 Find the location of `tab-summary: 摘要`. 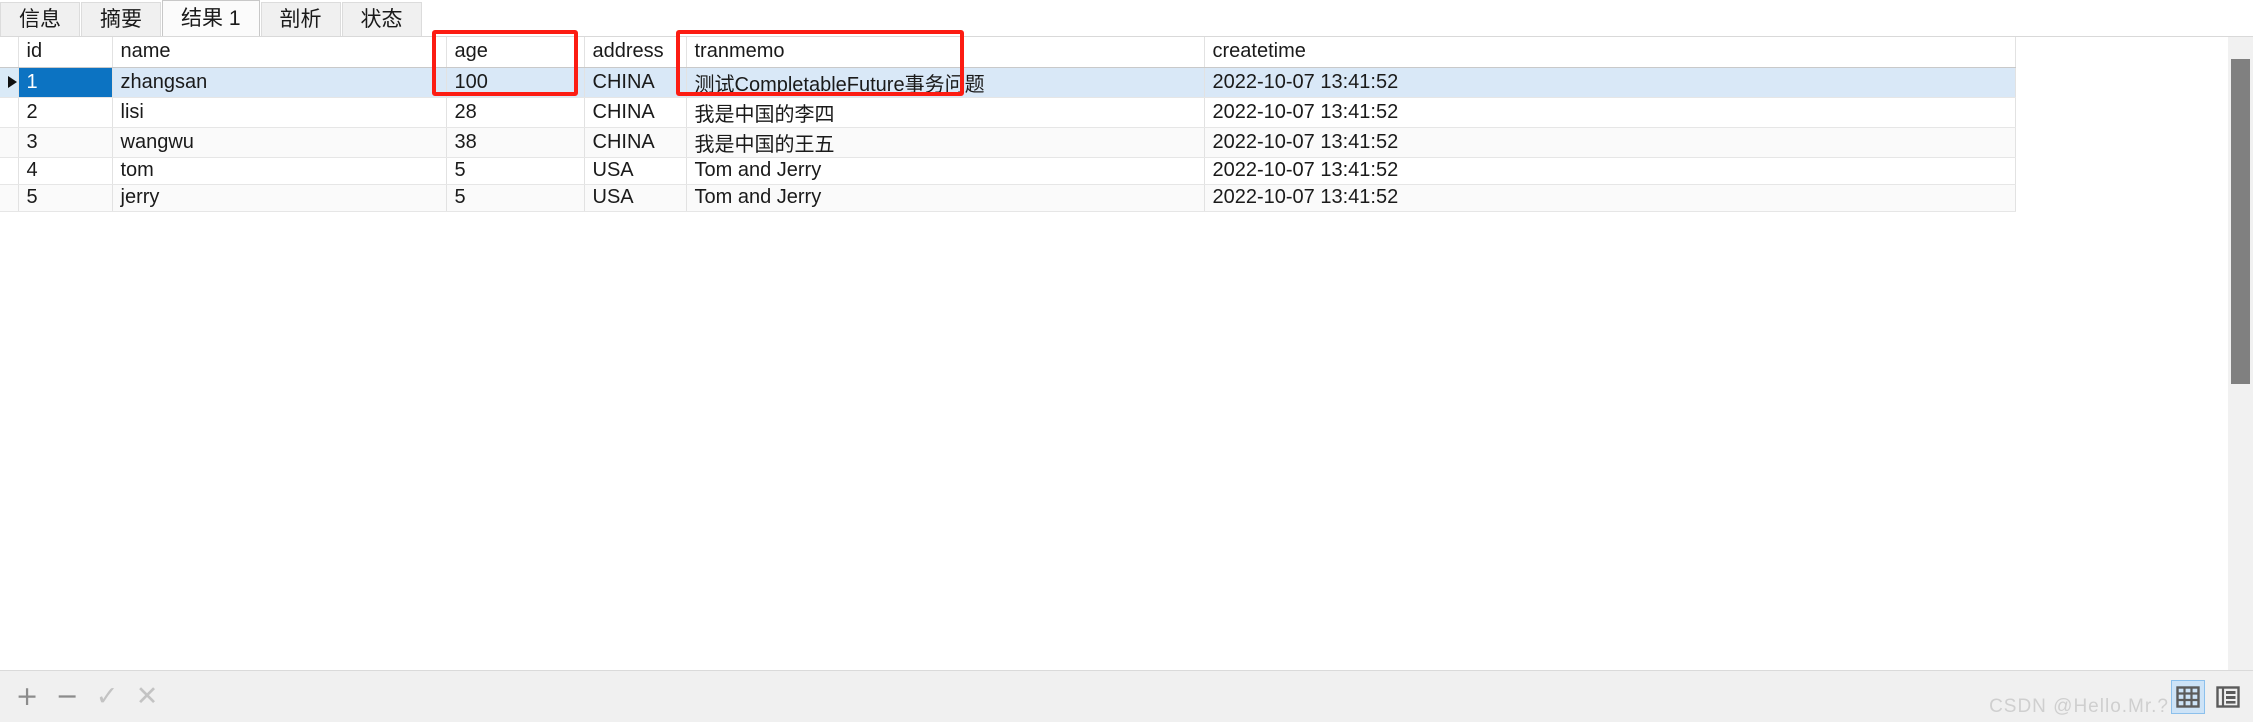

tab-summary: 摘要 is located at coordinates (121, 19).